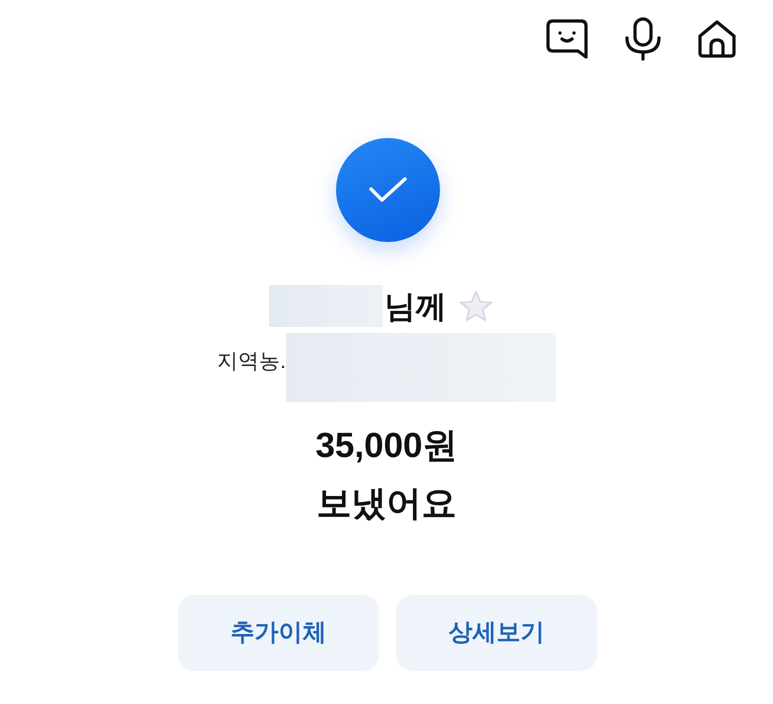 The height and width of the screenshot is (704, 773). What do you see at coordinates (567, 39) in the screenshot?
I see `chat-smile-icon` at bounding box center [567, 39].